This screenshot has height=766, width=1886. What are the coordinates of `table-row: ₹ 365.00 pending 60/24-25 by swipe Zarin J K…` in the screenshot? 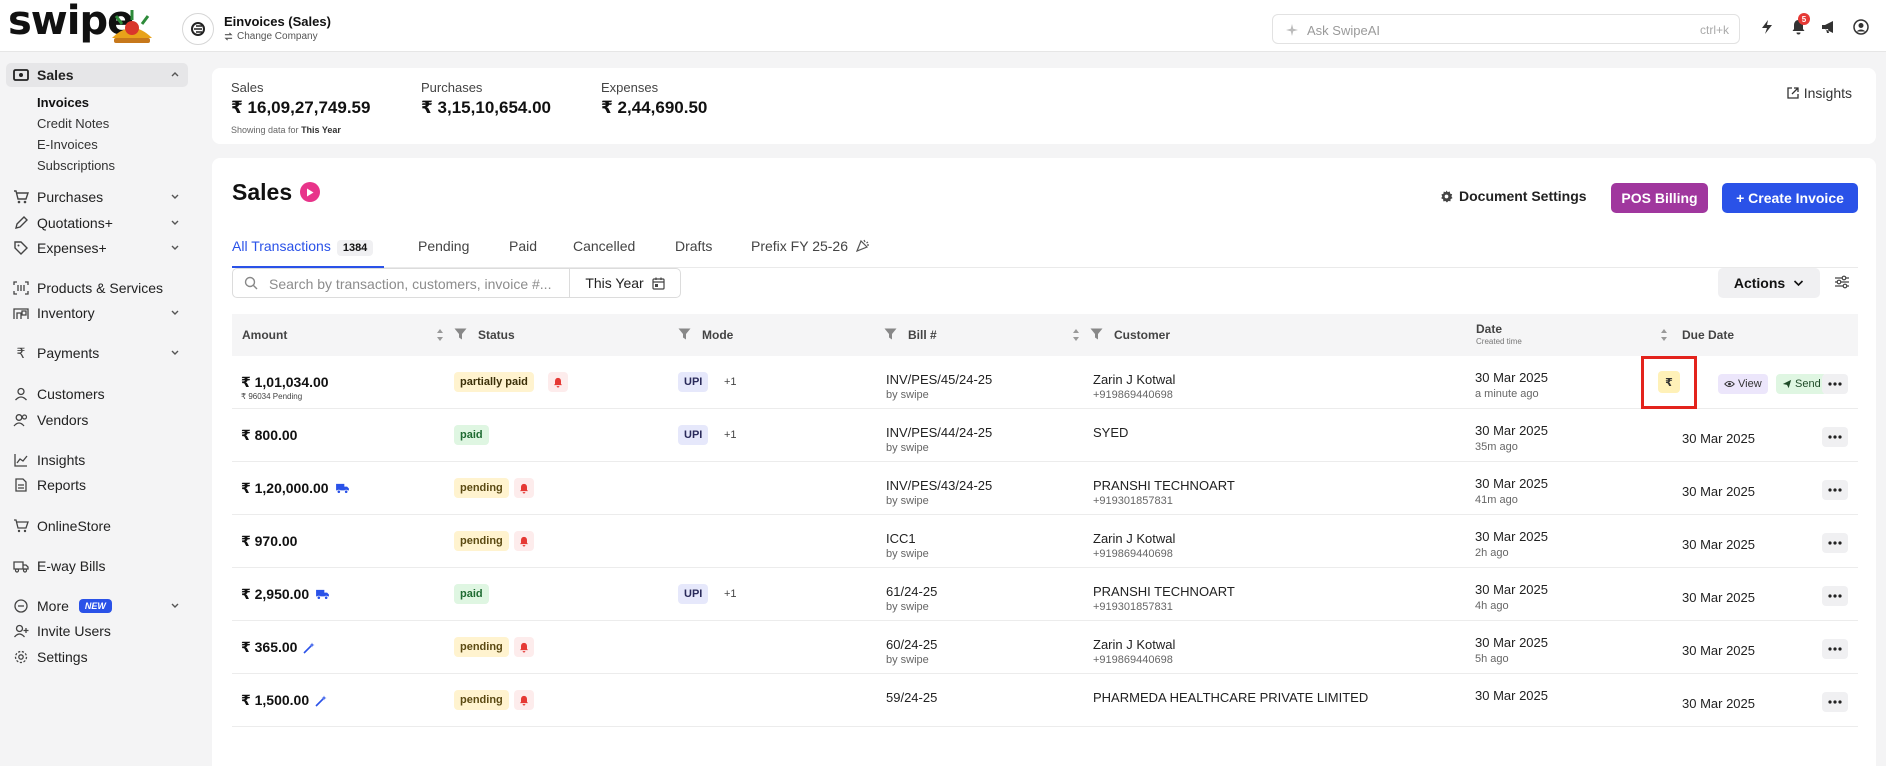 It's located at (1045, 647).